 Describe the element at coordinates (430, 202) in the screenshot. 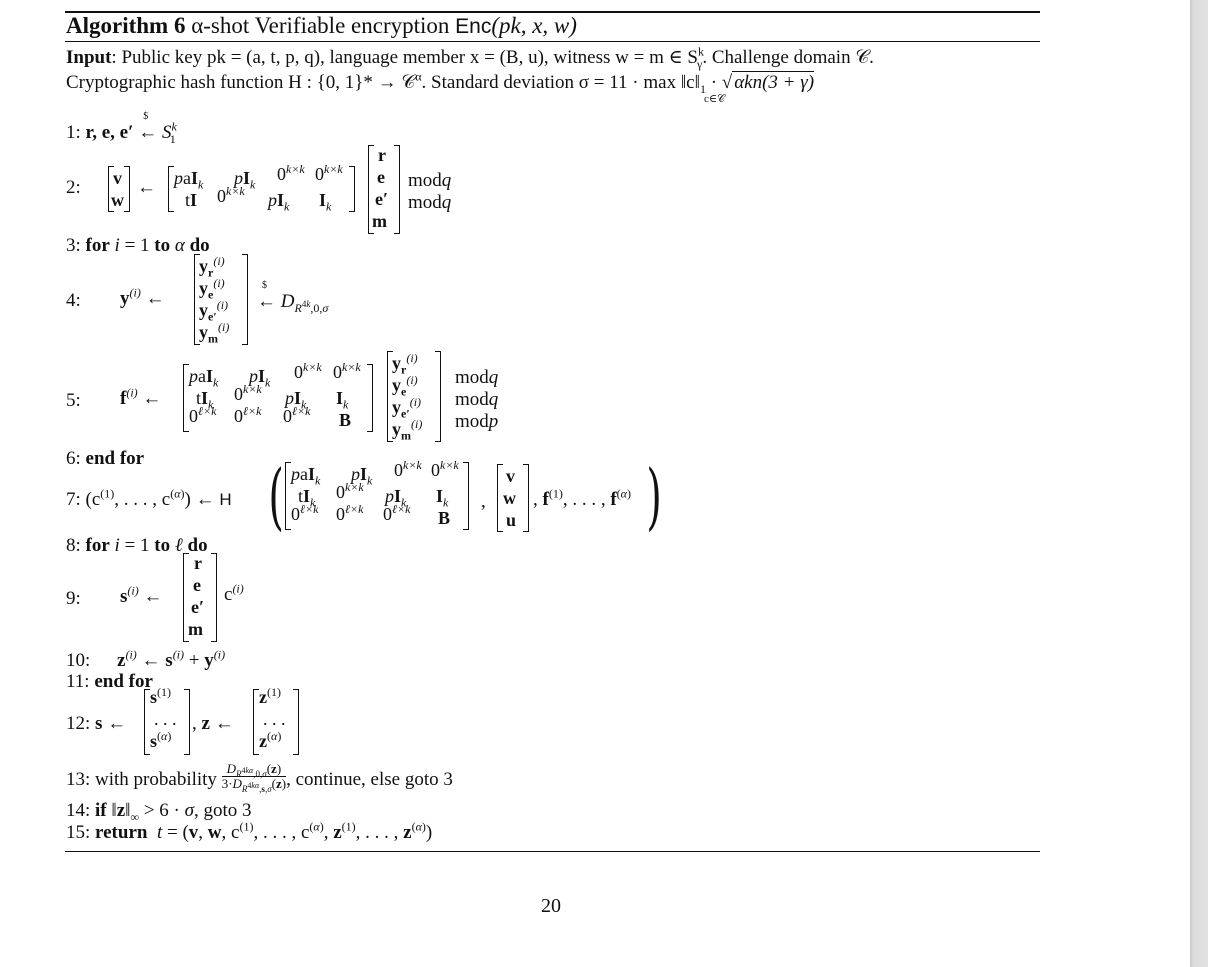

I see `step-2-mod-2: modq` at that location.